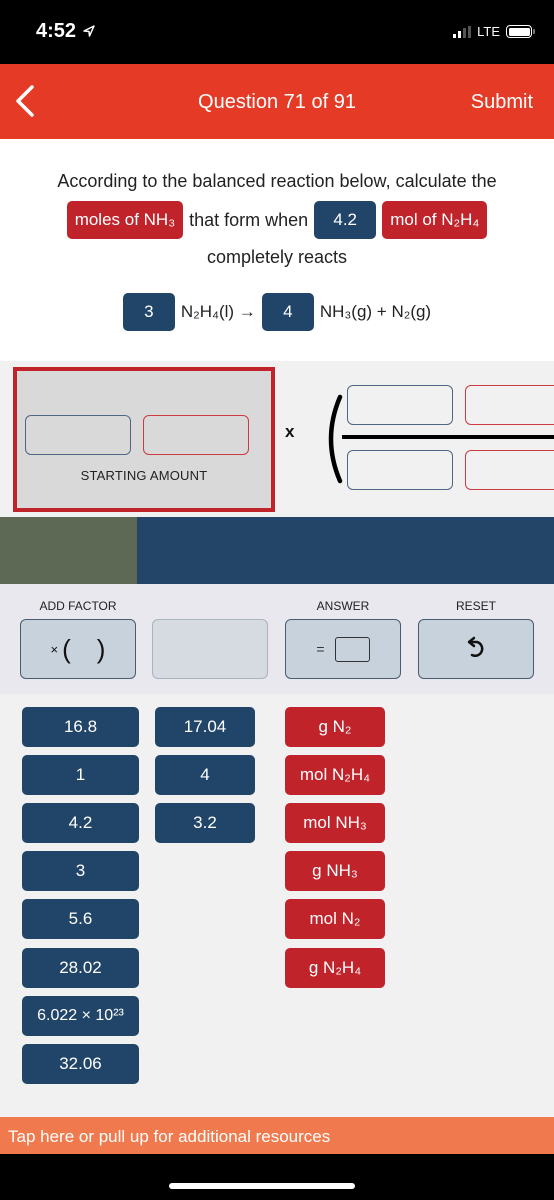  Describe the element at coordinates (78, 435) in the screenshot. I see `starting-value-slot` at that location.